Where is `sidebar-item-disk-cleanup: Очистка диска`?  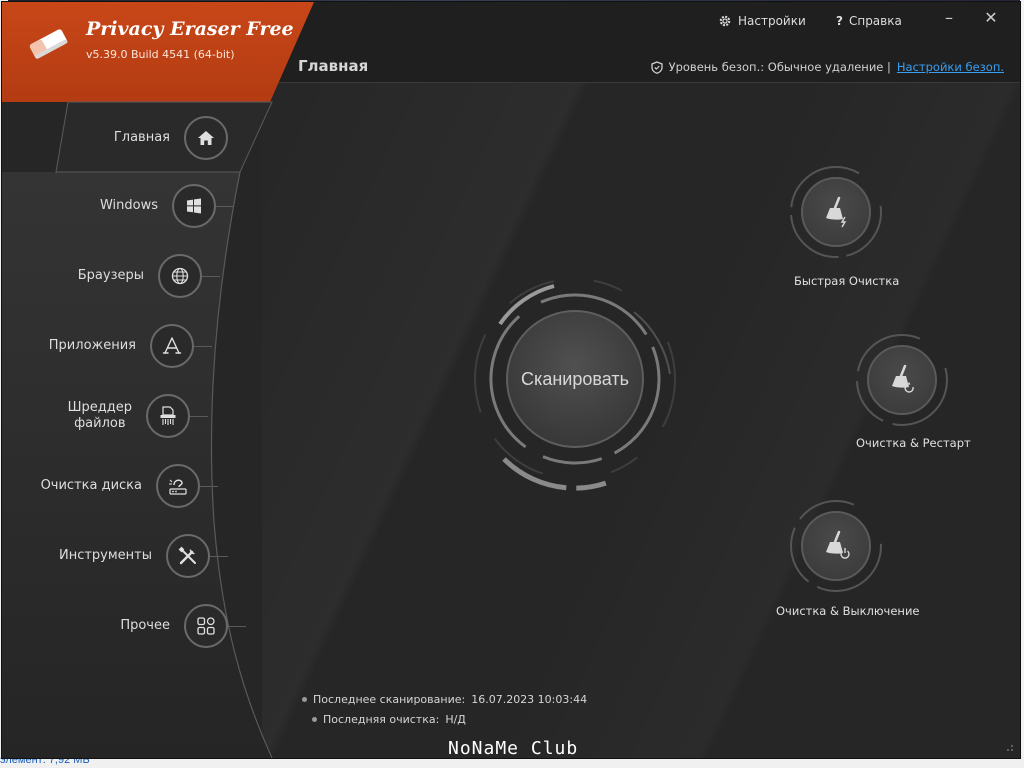
sidebar-item-disk-cleanup: Очистка диска is located at coordinates (120, 486).